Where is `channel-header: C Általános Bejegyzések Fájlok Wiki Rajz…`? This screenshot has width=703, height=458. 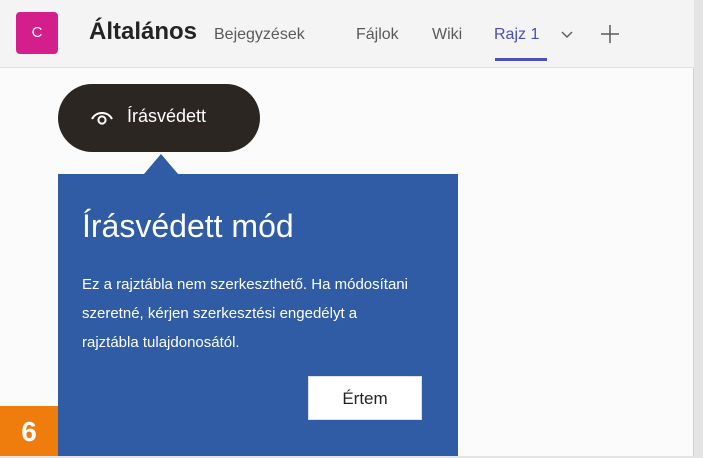
channel-header: C Általános Bejegyzések Fájlok Wiki Rajz… is located at coordinates (347, 34).